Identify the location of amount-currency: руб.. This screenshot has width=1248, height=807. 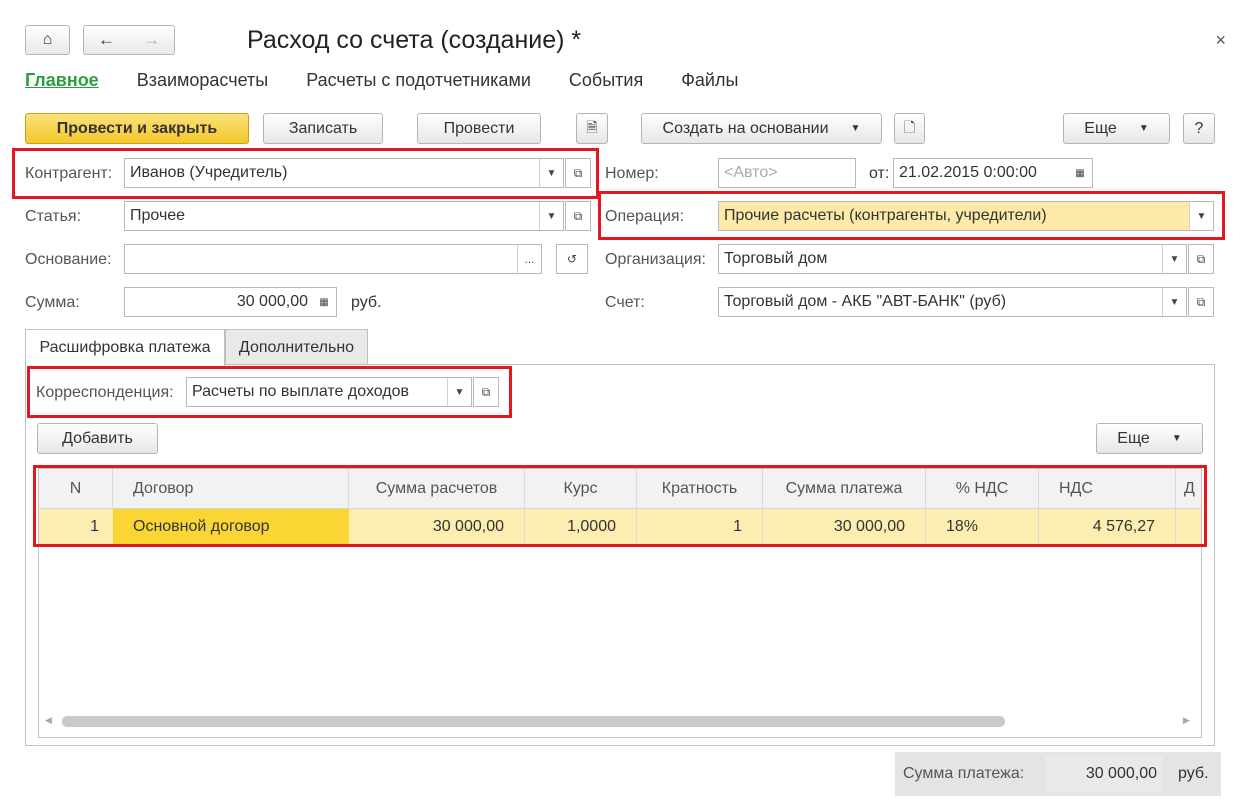
(366, 302).